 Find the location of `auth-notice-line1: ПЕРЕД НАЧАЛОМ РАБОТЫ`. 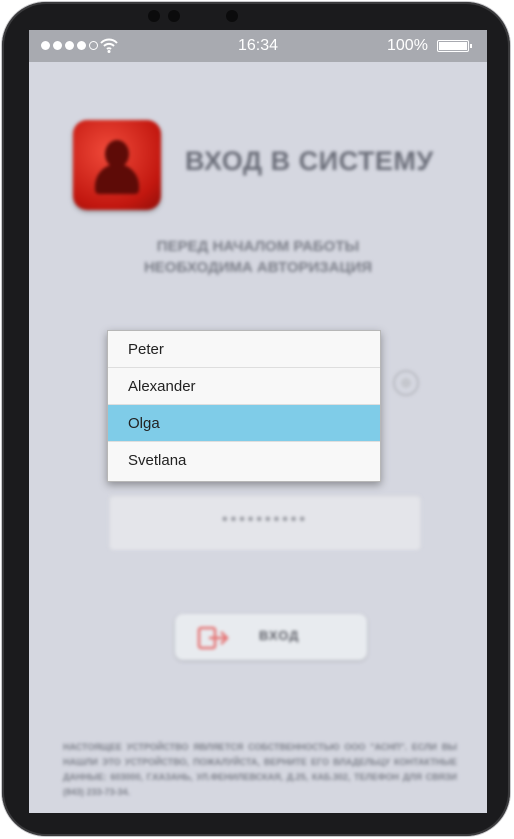

auth-notice-line1: ПЕРЕД НАЧАЛОМ РАБОТЫ is located at coordinates (258, 246).